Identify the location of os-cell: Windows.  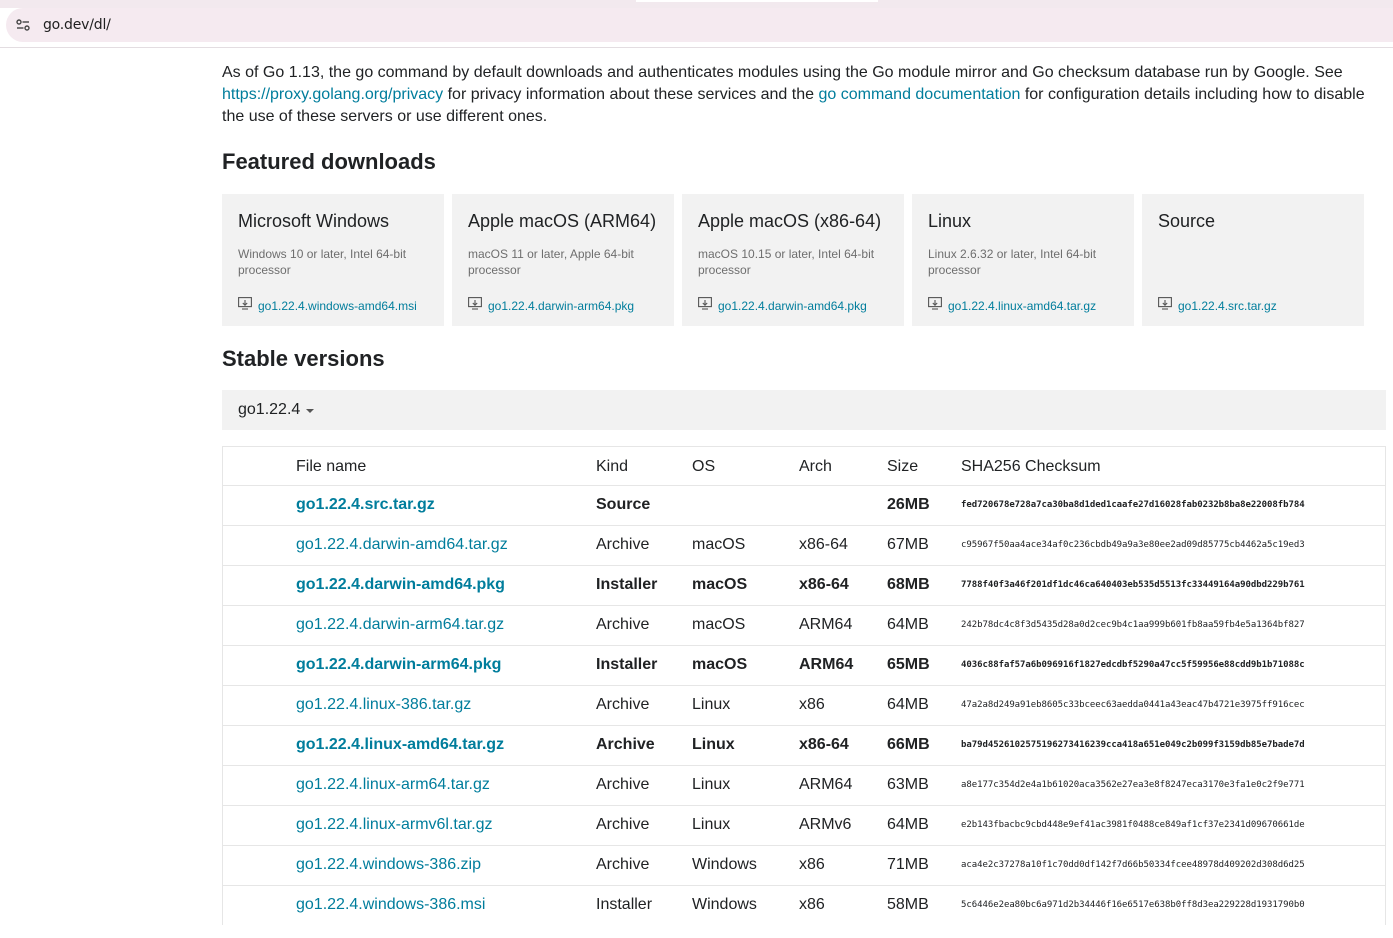
(745, 864).